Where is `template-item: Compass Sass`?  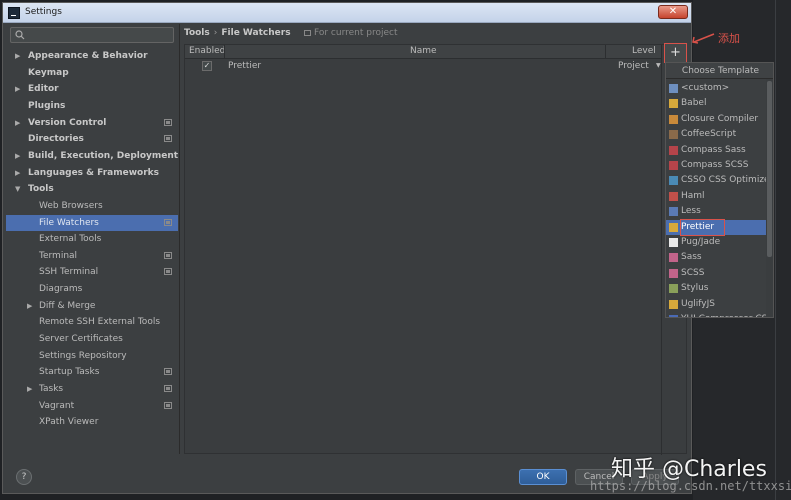
template-item: Compass Sass is located at coordinates (716, 150).